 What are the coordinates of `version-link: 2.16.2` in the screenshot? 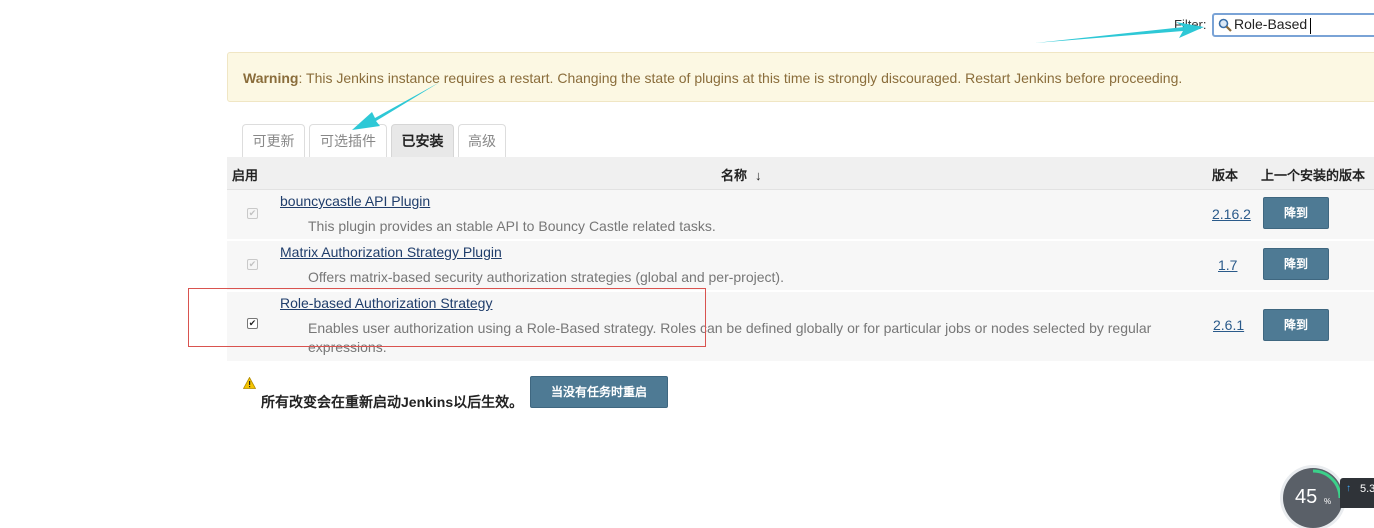 It's located at (1231, 214).